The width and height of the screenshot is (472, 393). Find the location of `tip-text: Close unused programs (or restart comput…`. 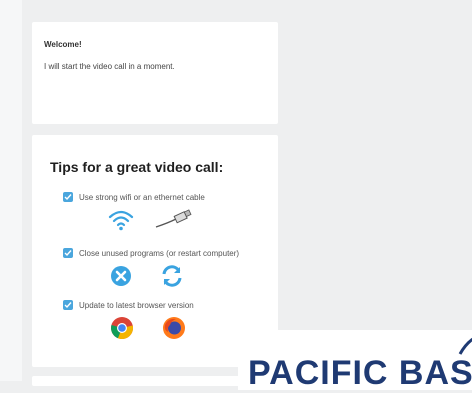

tip-text: Close unused programs (or restart comput… is located at coordinates (159, 253).